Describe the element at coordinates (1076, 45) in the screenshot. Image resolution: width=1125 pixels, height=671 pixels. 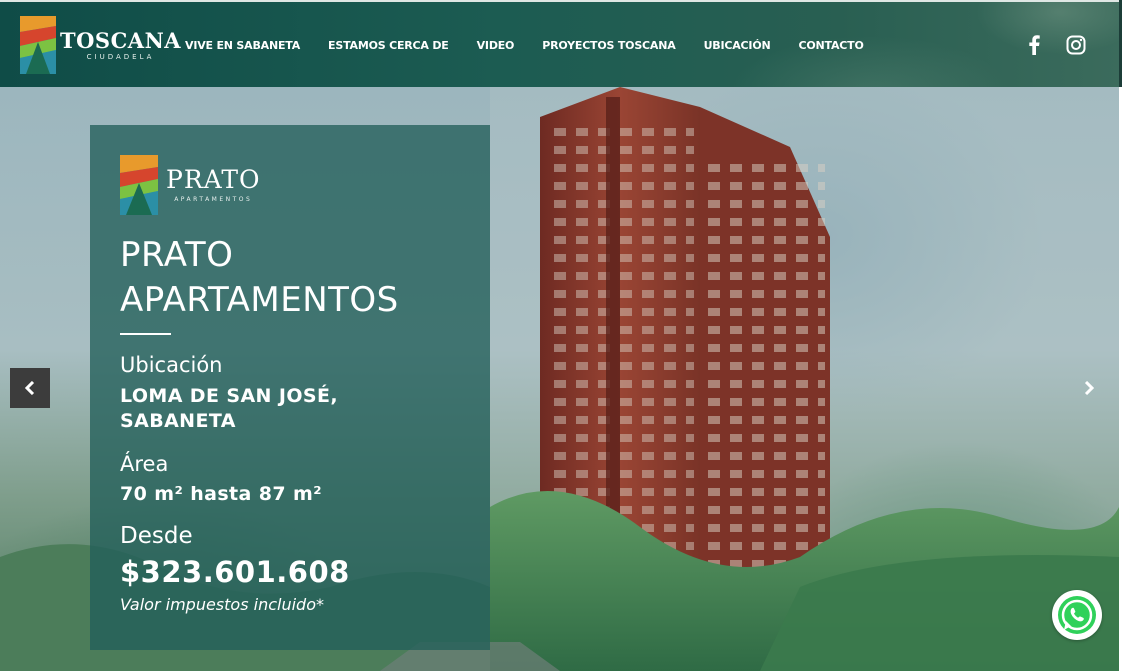
I see `instagram-icon` at that location.